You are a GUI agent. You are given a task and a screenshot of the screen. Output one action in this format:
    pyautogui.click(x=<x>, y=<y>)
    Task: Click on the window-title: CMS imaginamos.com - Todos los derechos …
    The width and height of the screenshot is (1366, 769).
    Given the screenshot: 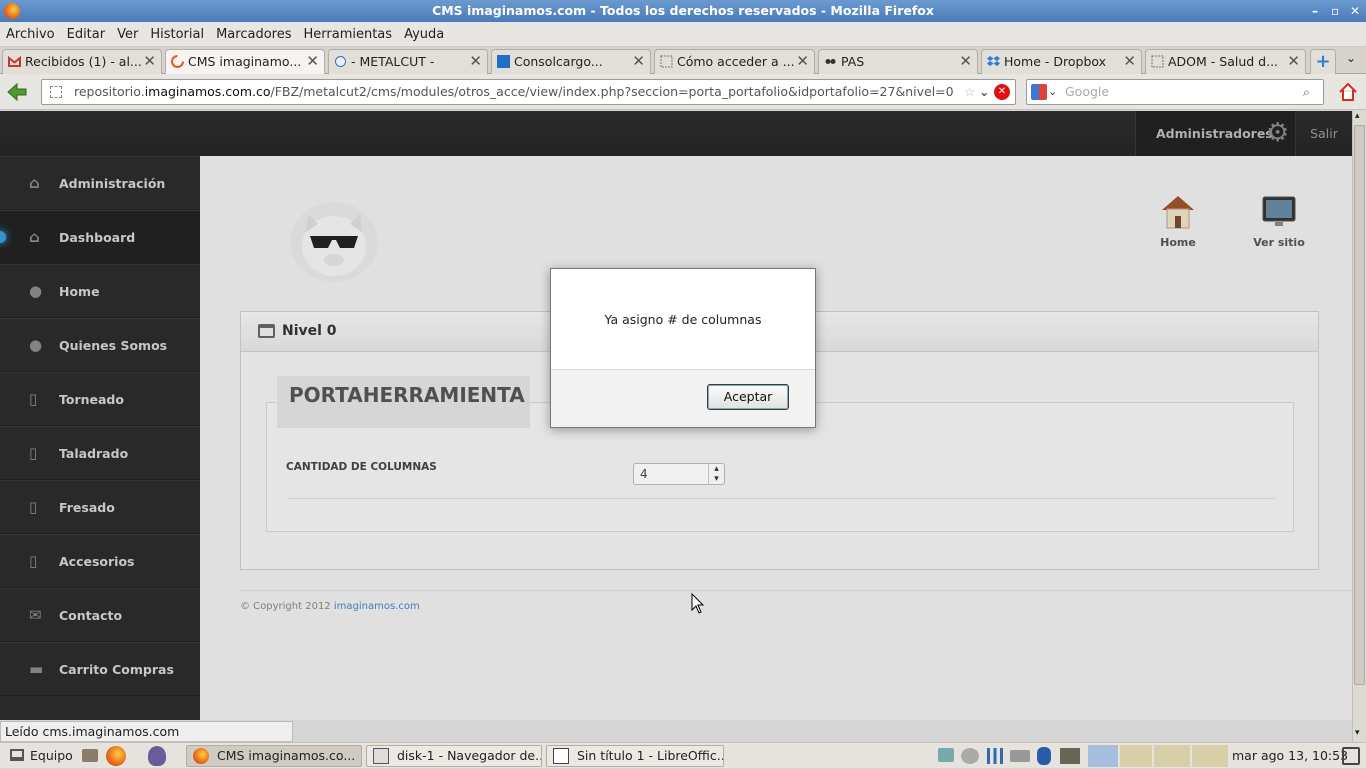 What is the action you would take?
    pyautogui.click(x=683, y=10)
    